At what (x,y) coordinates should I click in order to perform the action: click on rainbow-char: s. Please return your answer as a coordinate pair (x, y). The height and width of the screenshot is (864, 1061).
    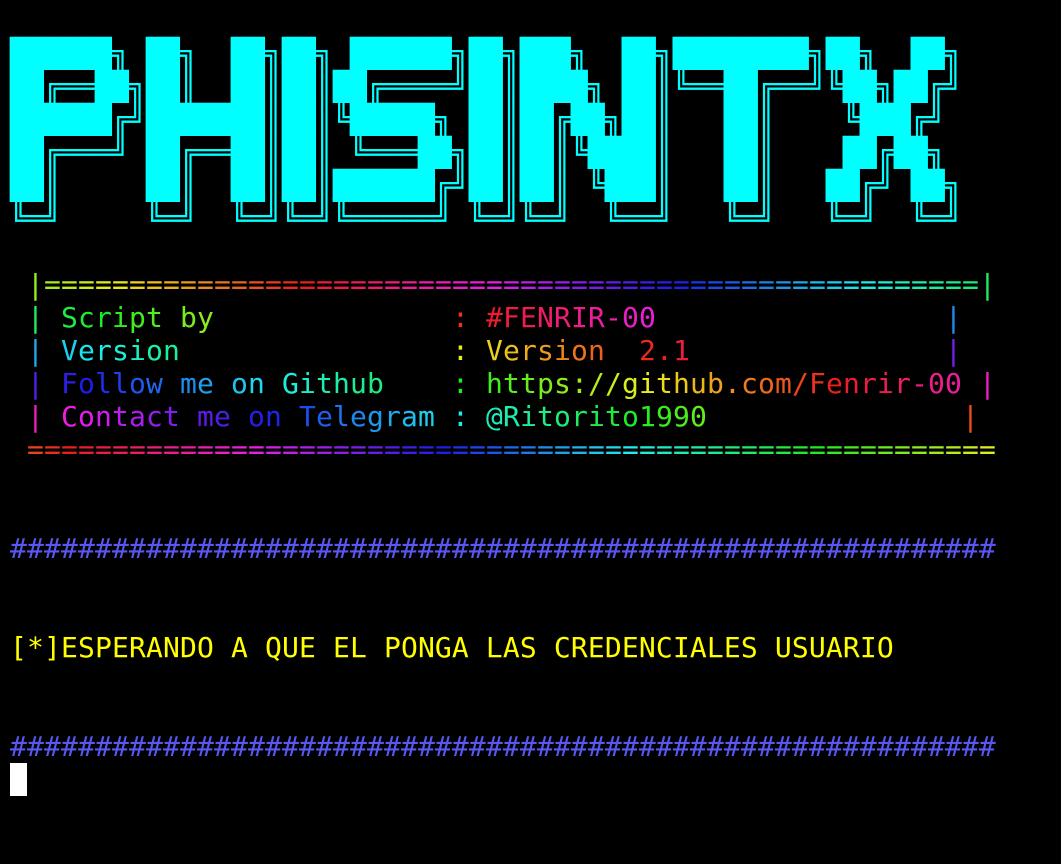
    Looking at the image, I should click on (545, 350).